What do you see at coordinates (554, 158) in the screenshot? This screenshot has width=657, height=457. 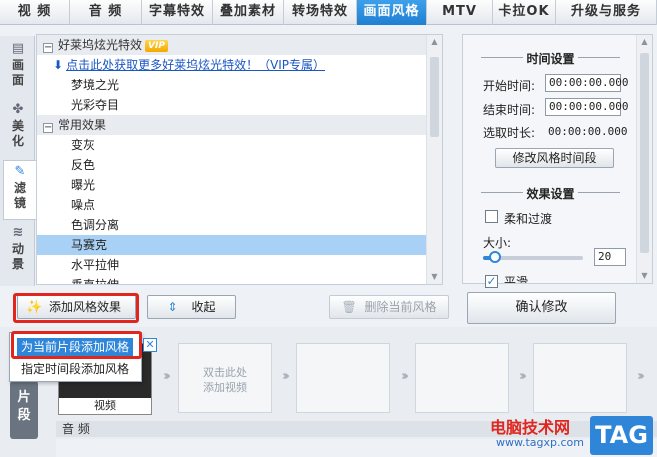 I see `modify-time-button: 修改风格时间段` at bounding box center [554, 158].